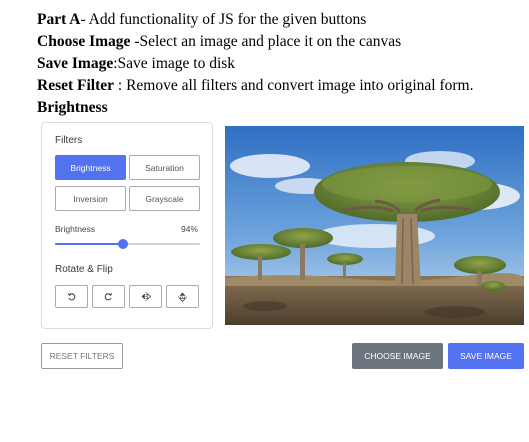 The image size is (529, 442). What do you see at coordinates (69, 140) in the screenshot?
I see `filters-title: Filters` at bounding box center [69, 140].